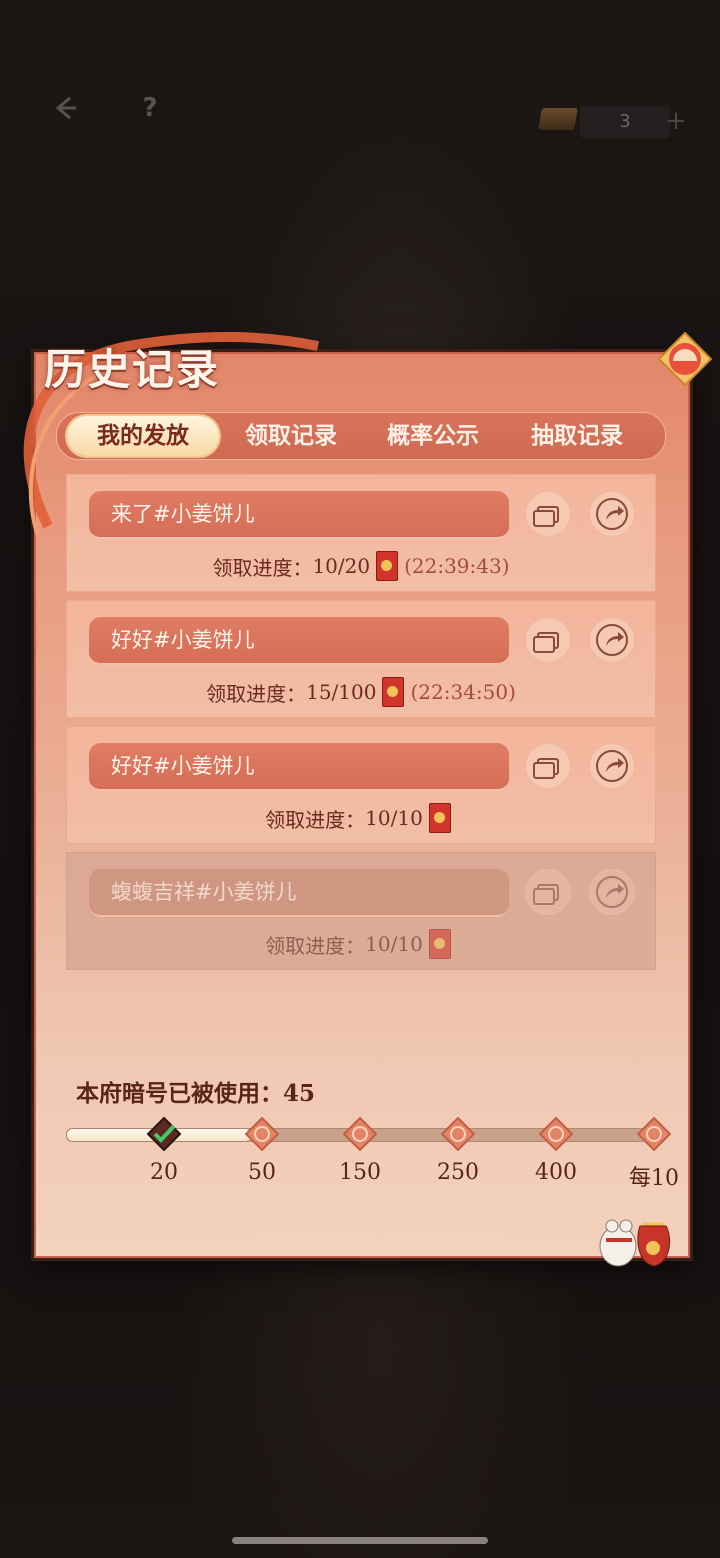 The height and width of the screenshot is (1558, 720). Describe the element at coordinates (625, 122) in the screenshot. I see `resource-count: 3` at that location.